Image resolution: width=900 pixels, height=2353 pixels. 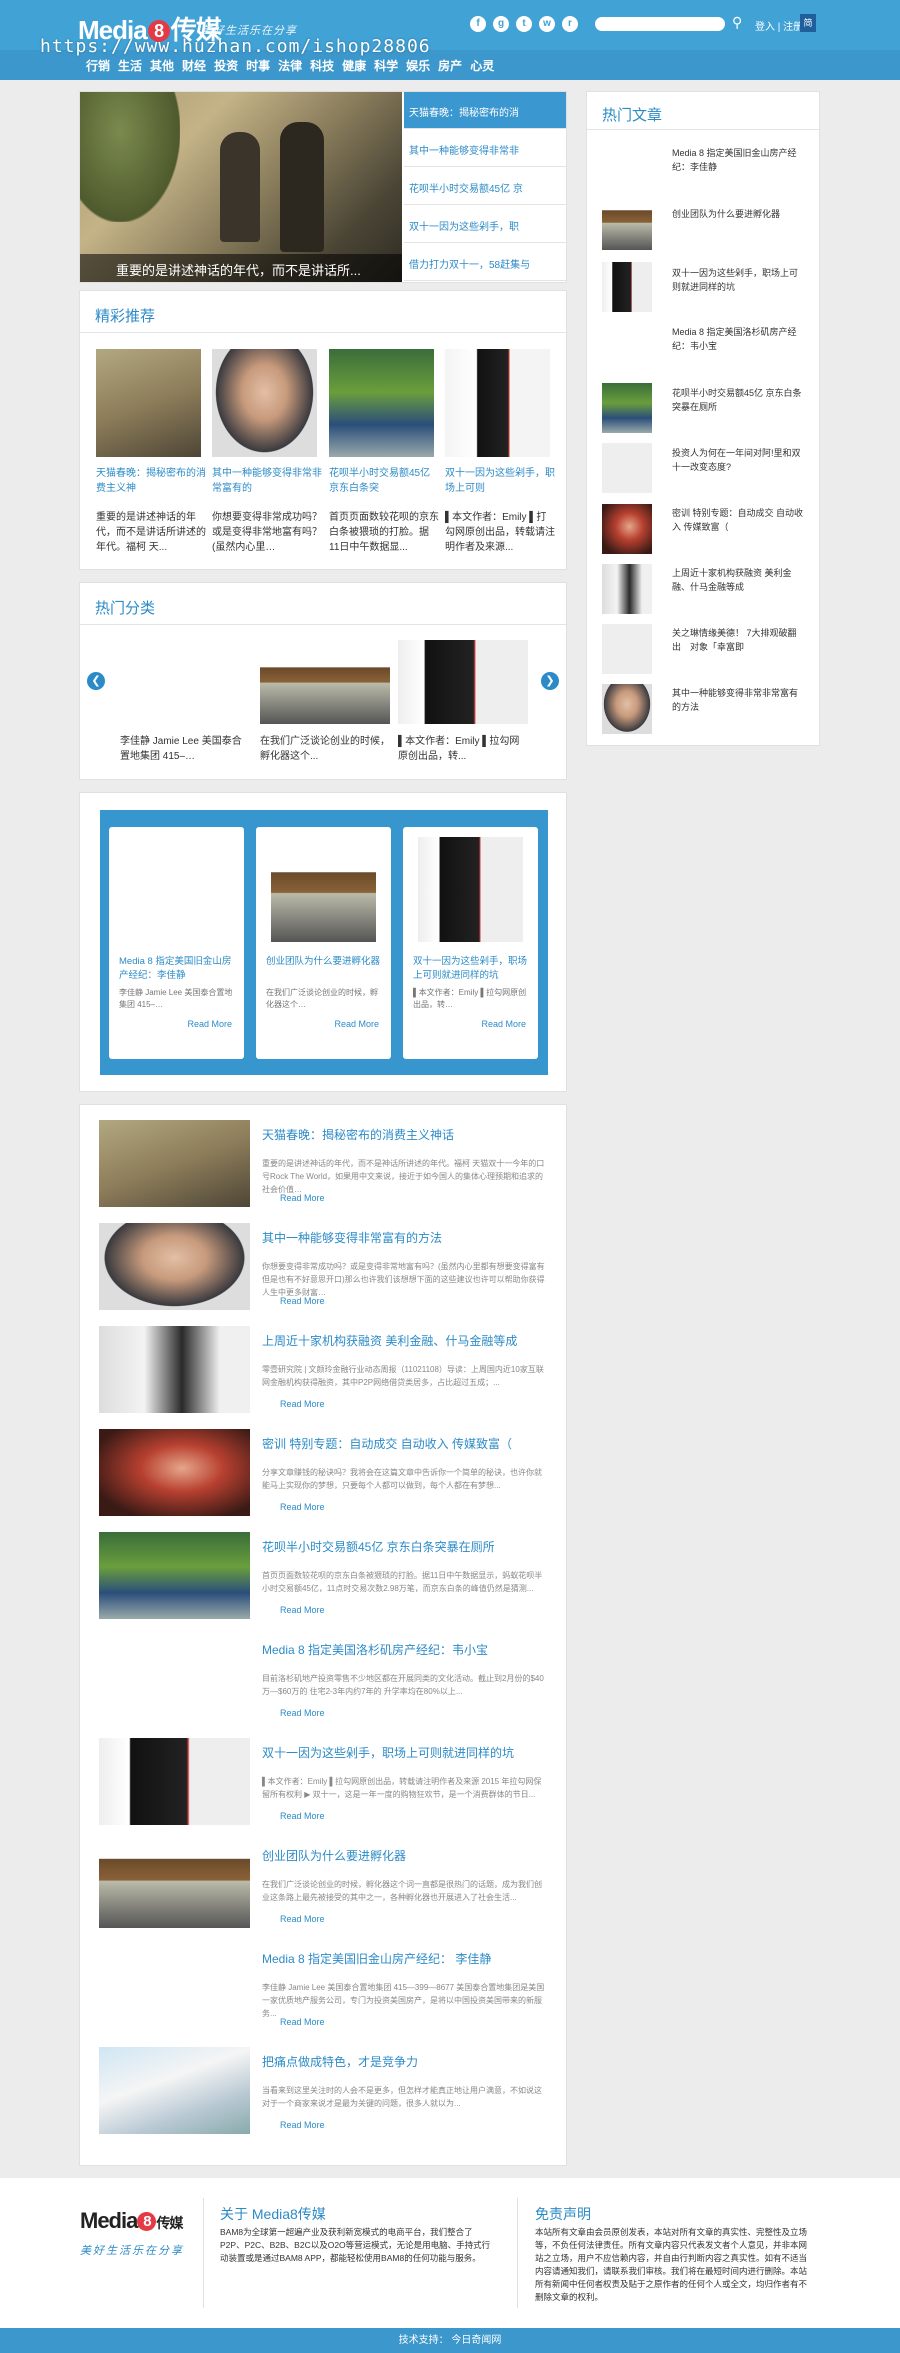 I want to click on nav-item: 健康, so click(x=354, y=65).